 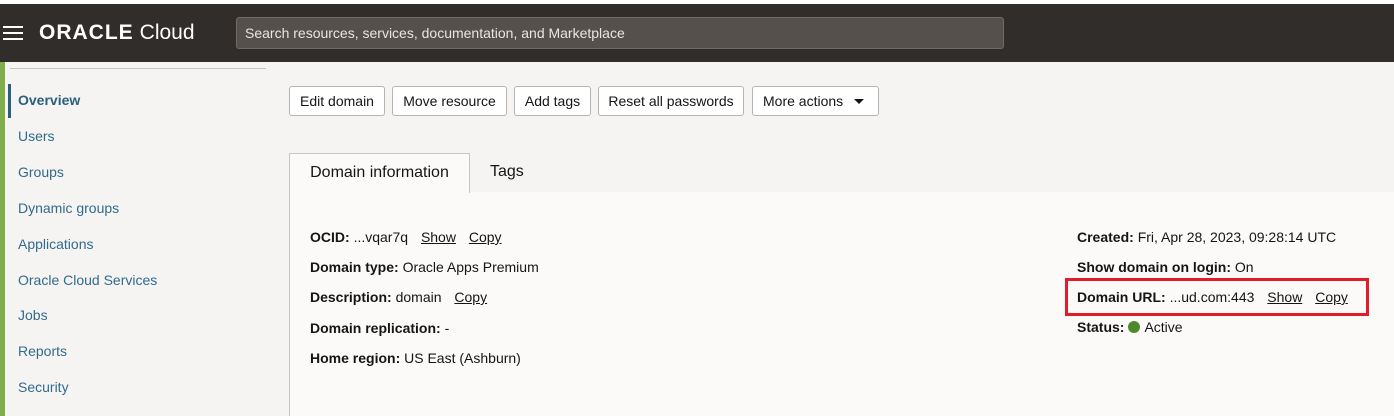 I want to click on logo-brand: ORACLE, so click(x=86, y=32).